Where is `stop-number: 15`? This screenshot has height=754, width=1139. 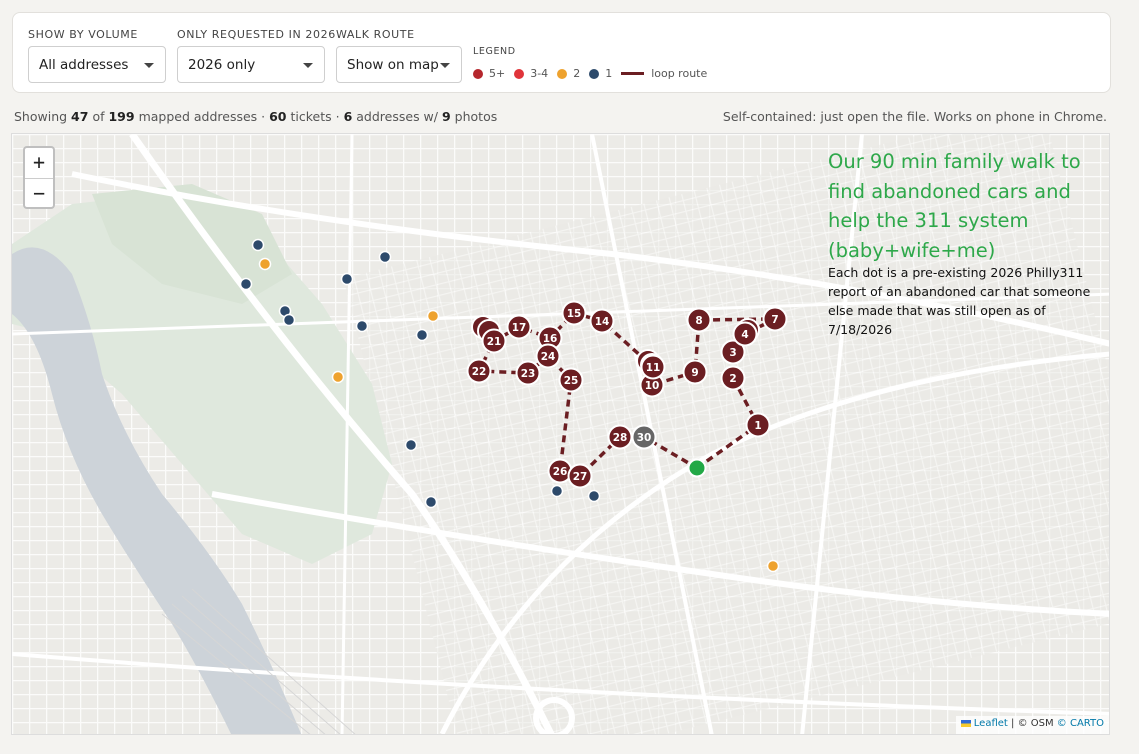
stop-number: 15 is located at coordinates (574, 314).